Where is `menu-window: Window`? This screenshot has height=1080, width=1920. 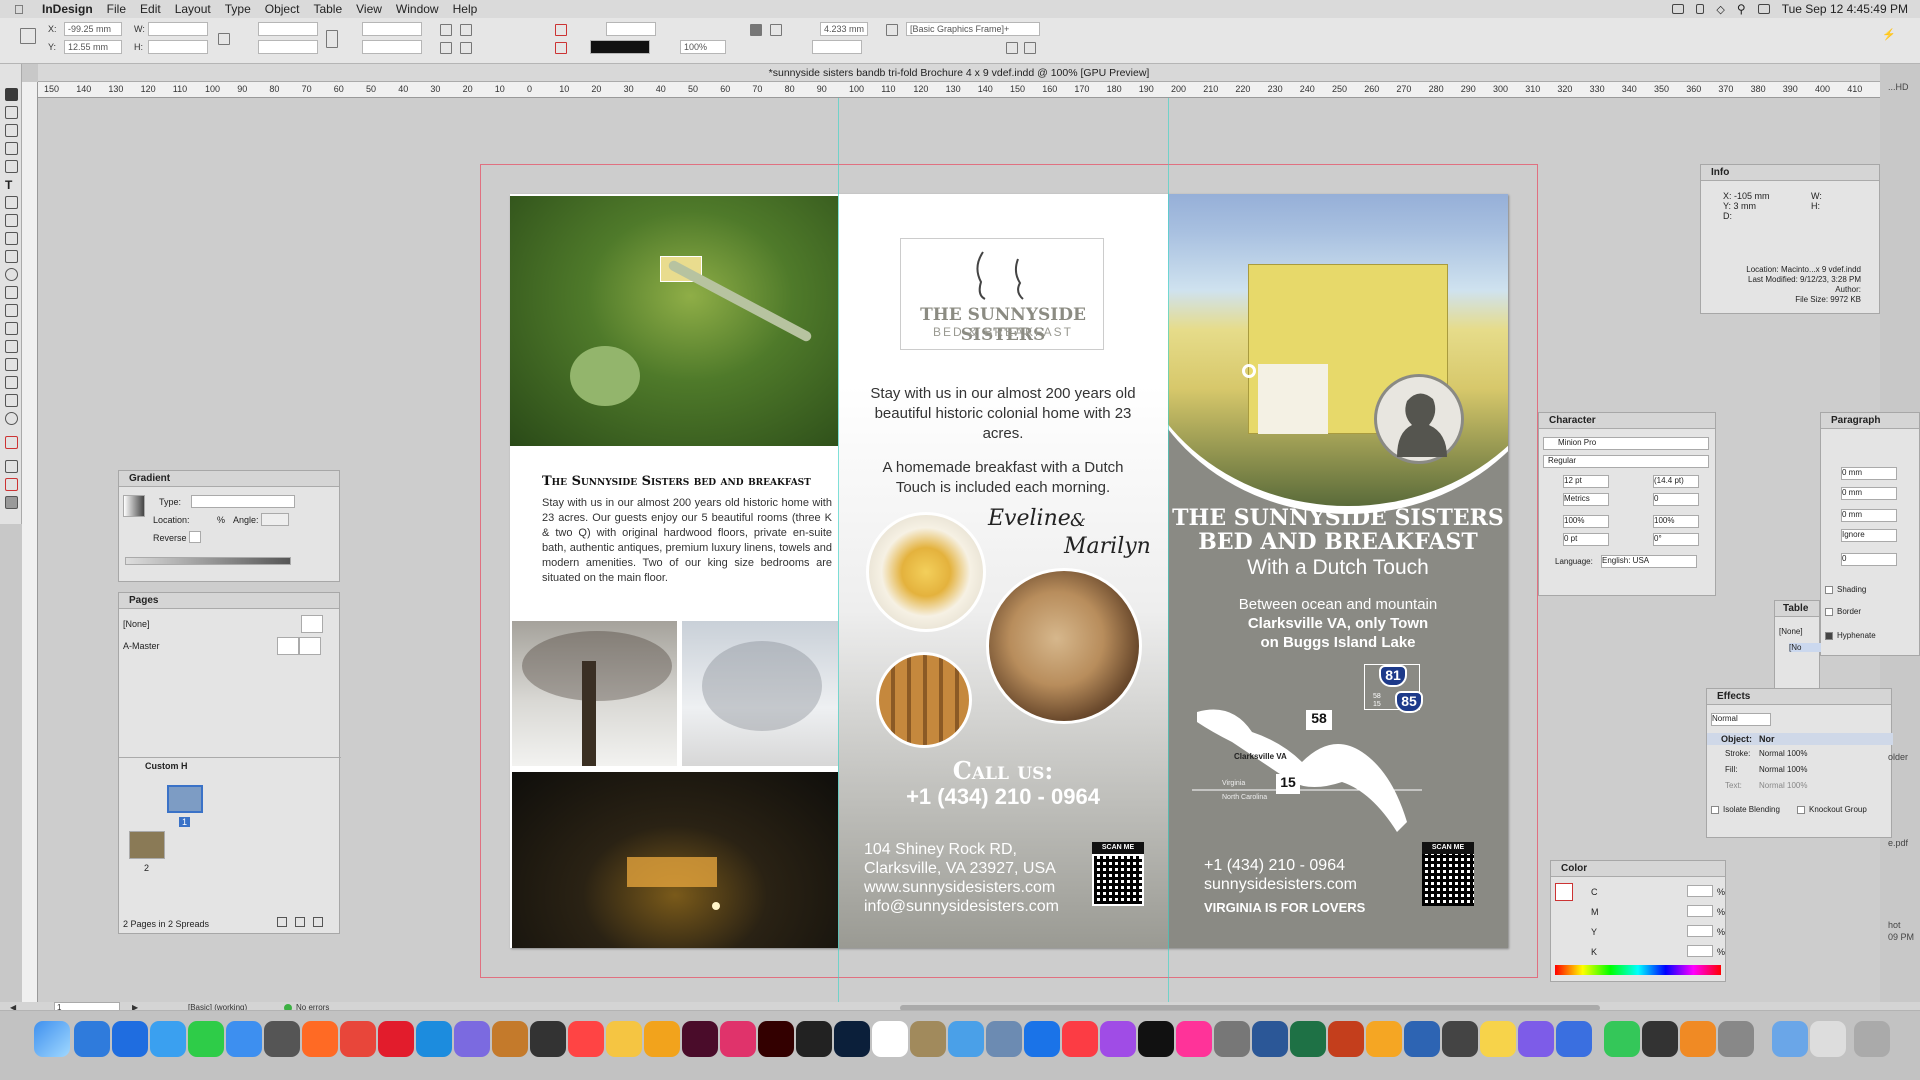 menu-window: Window is located at coordinates (417, 9).